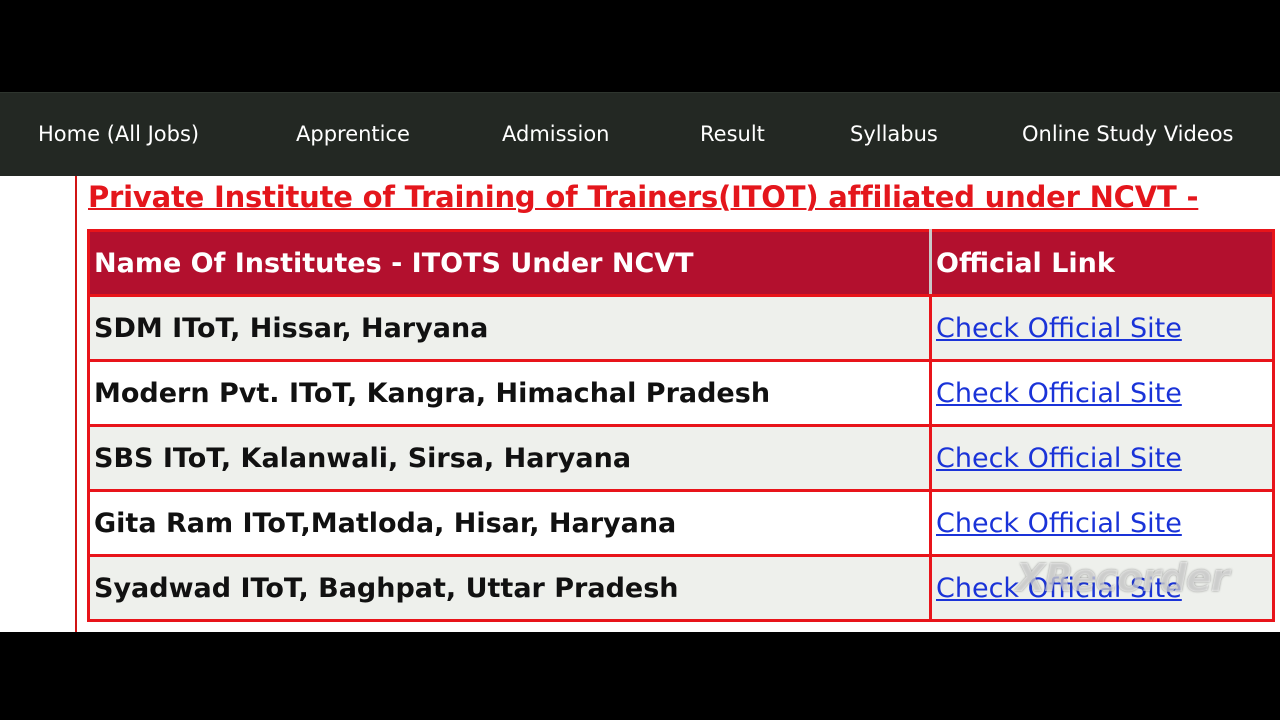 The height and width of the screenshot is (720, 1280). Describe the element at coordinates (509, 328) in the screenshot. I see `institute-name-cell: SDM IToT, Hissar, Haryana` at that location.